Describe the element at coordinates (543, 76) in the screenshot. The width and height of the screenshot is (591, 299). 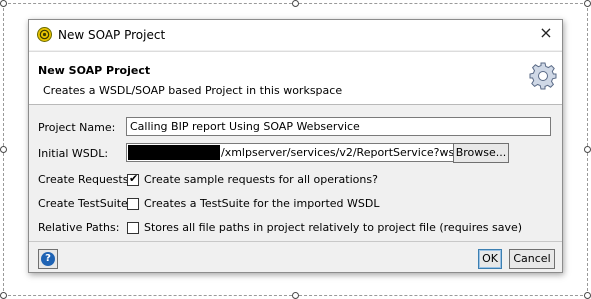
I see `gear-icon` at that location.